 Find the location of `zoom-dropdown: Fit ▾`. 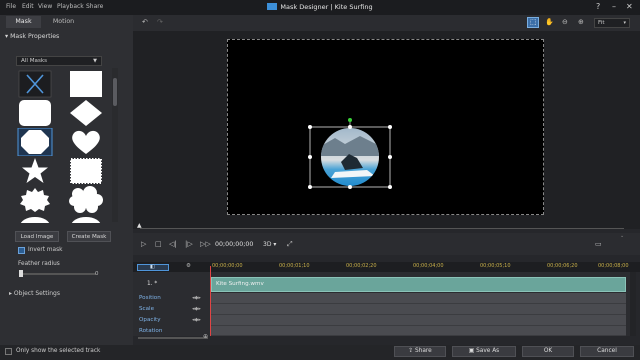

zoom-dropdown: Fit ▾ is located at coordinates (612, 23).